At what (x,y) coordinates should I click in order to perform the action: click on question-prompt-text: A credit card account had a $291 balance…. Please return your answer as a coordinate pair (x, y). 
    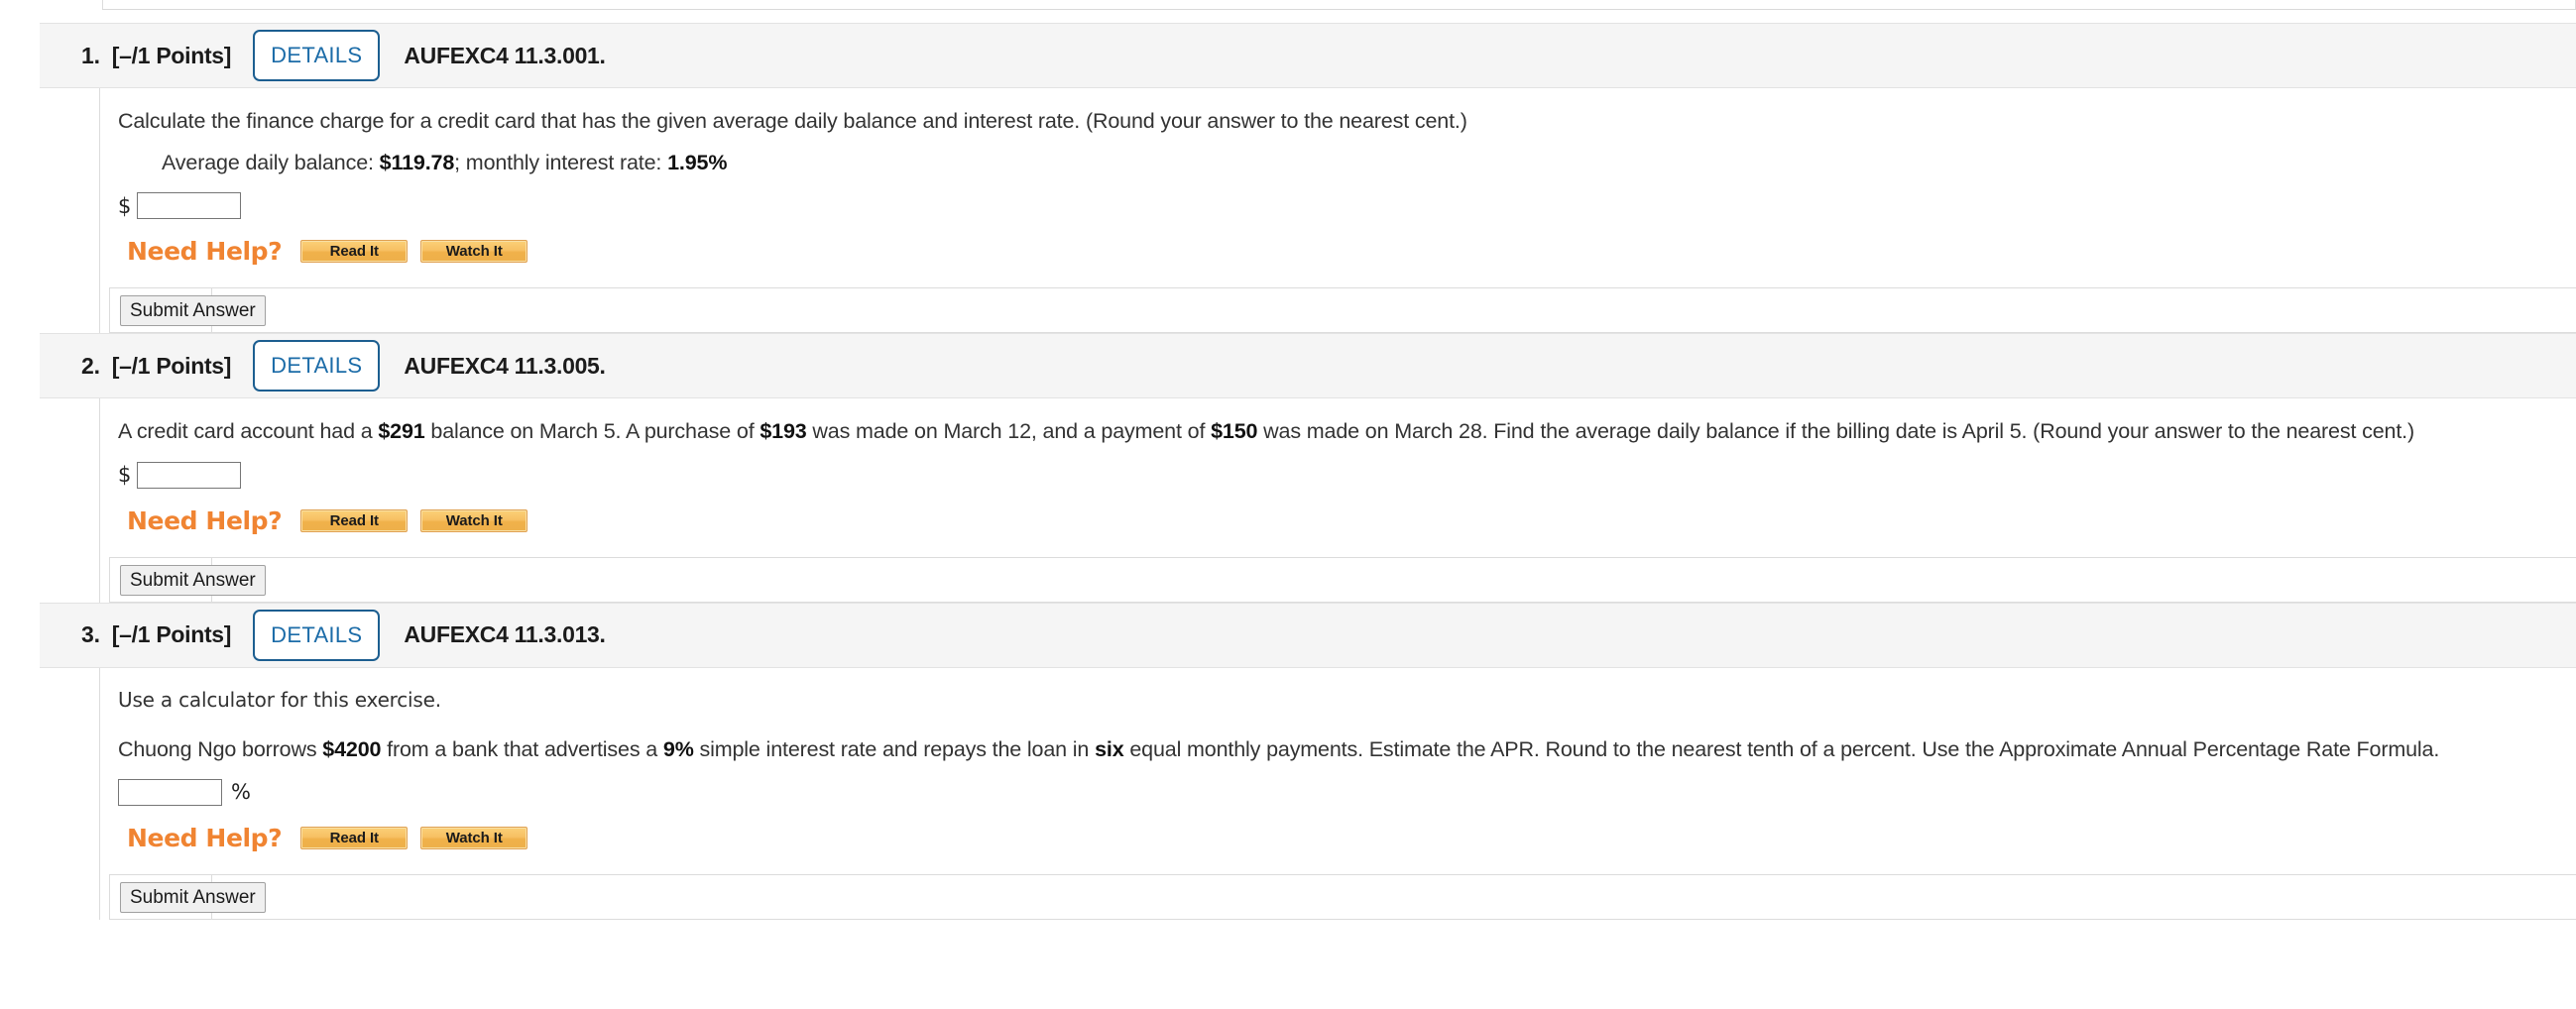
    Looking at the image, I should click on (1266, 431).